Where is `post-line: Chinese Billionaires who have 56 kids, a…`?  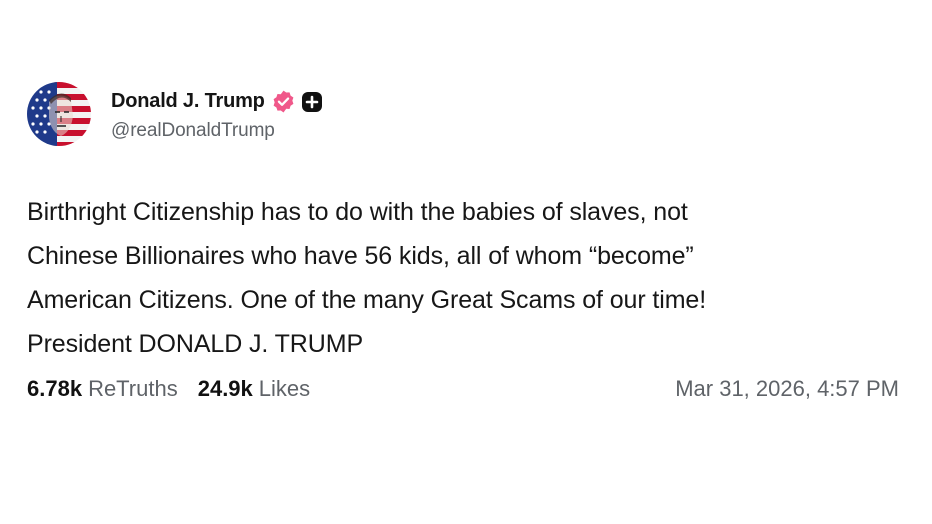 post-line: Chinese Billionaires who have 56 kids, a… is located at coordinates (360, 256).